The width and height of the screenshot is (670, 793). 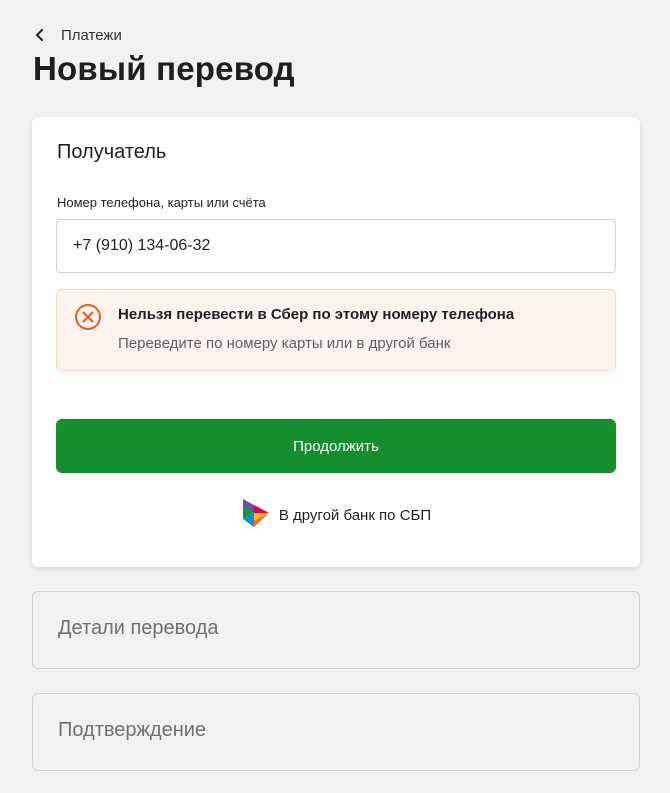 What do you see at coordinates (40, 35) in the screenshot?
I see `chevron-left-icon` at bounding box center [40, 35].